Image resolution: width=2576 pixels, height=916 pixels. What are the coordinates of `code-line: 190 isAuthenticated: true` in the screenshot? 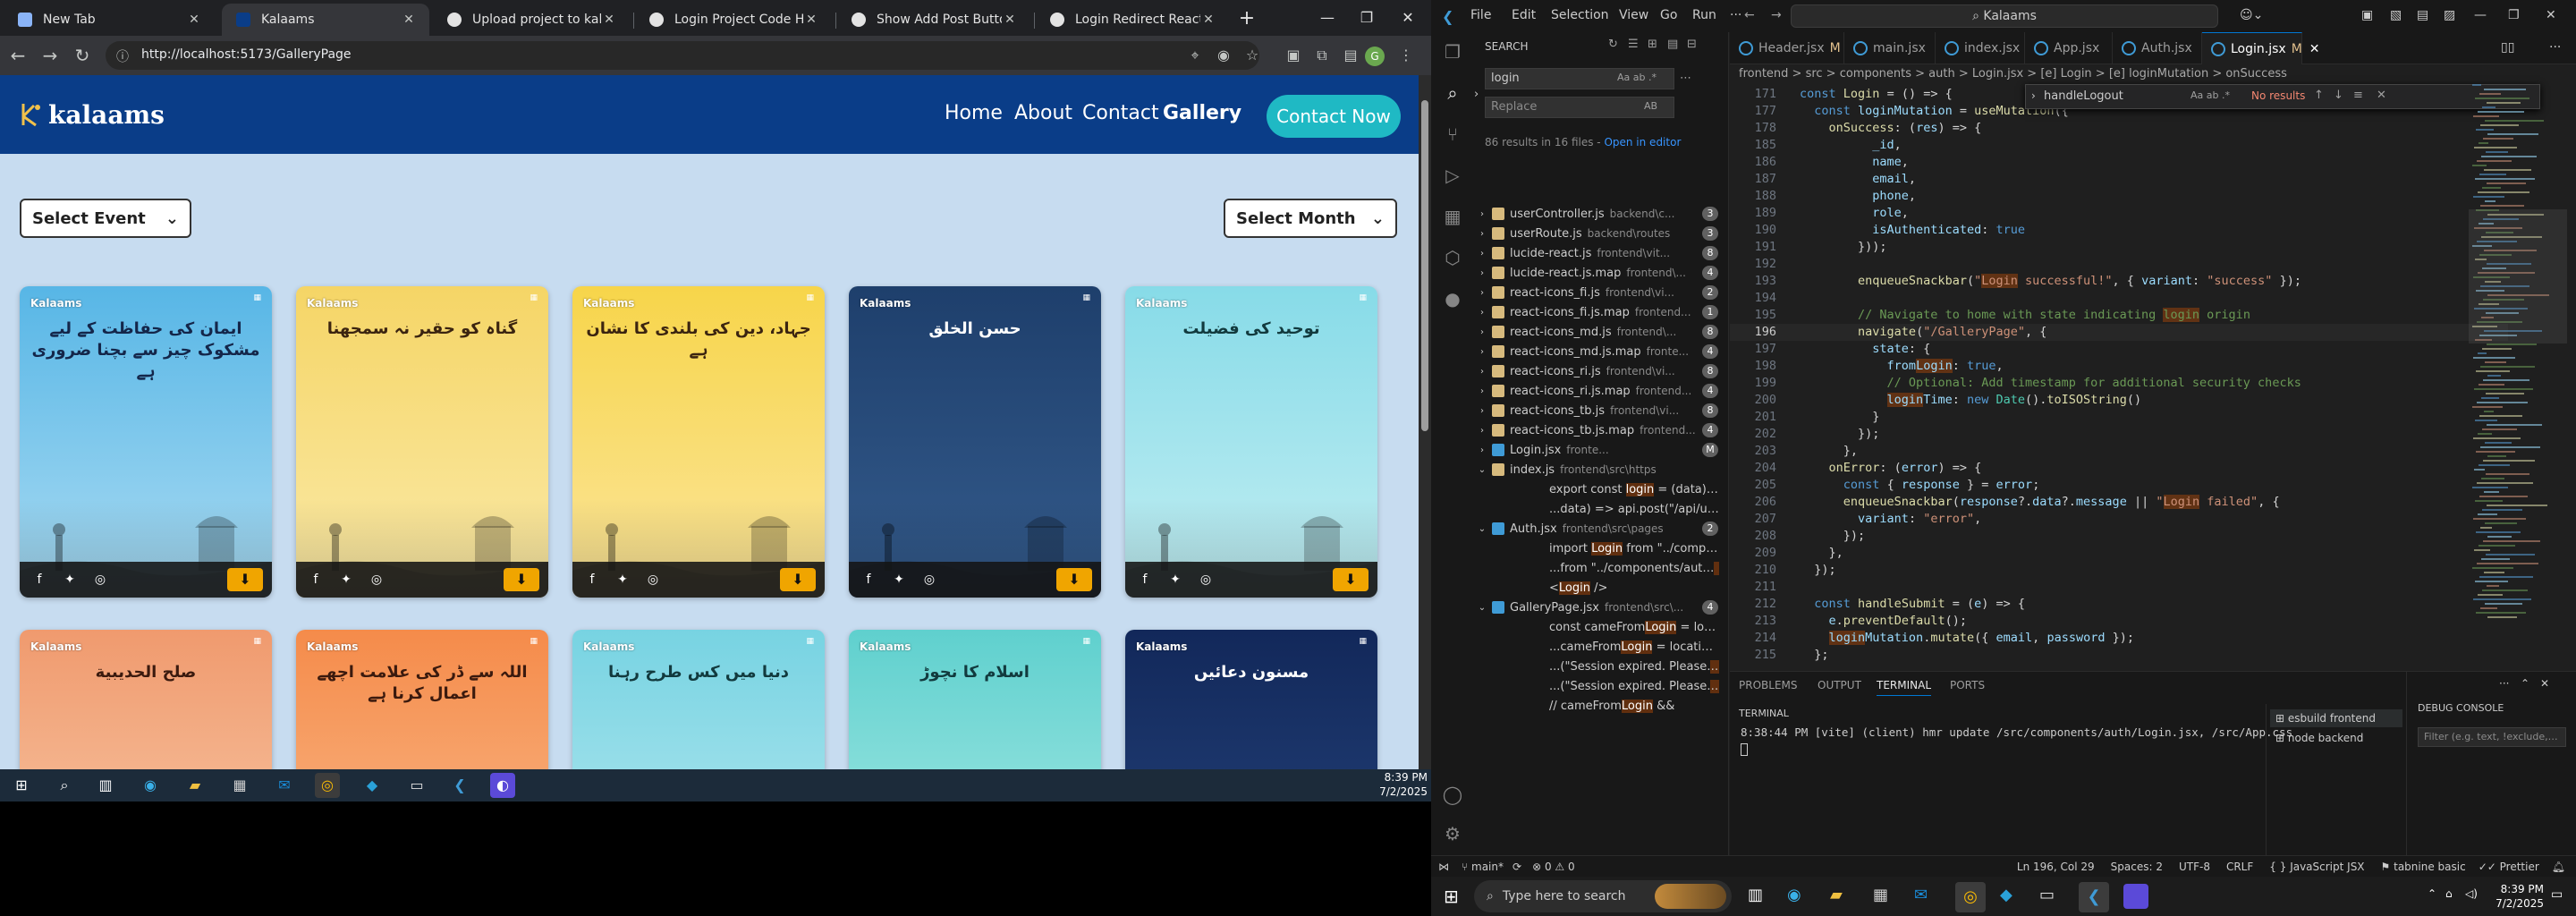 It's located at (2119, 230).